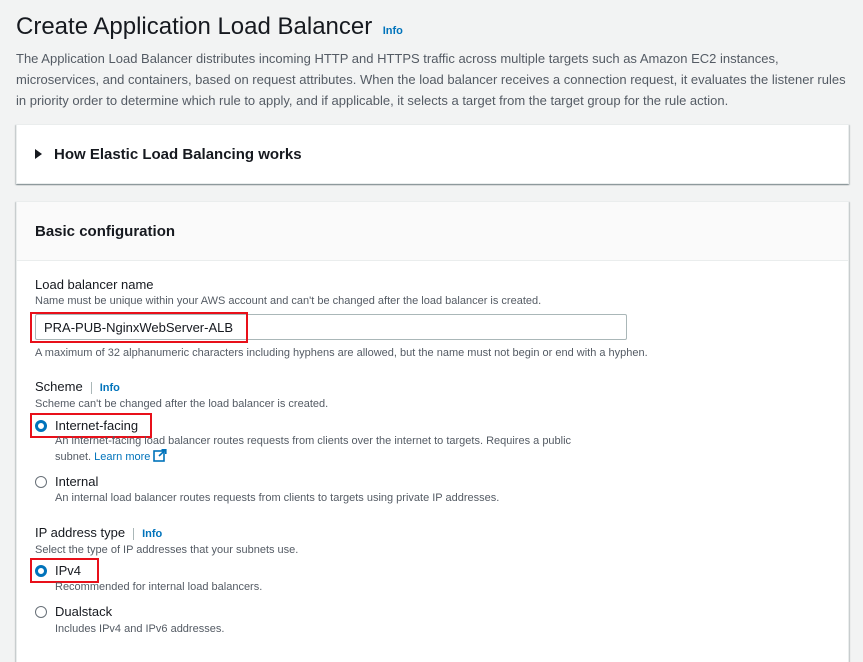 The height and width of the screenshot is (662, 863). I want to click on ip-type-option-ipv4: IPv4, so click(58, 570).